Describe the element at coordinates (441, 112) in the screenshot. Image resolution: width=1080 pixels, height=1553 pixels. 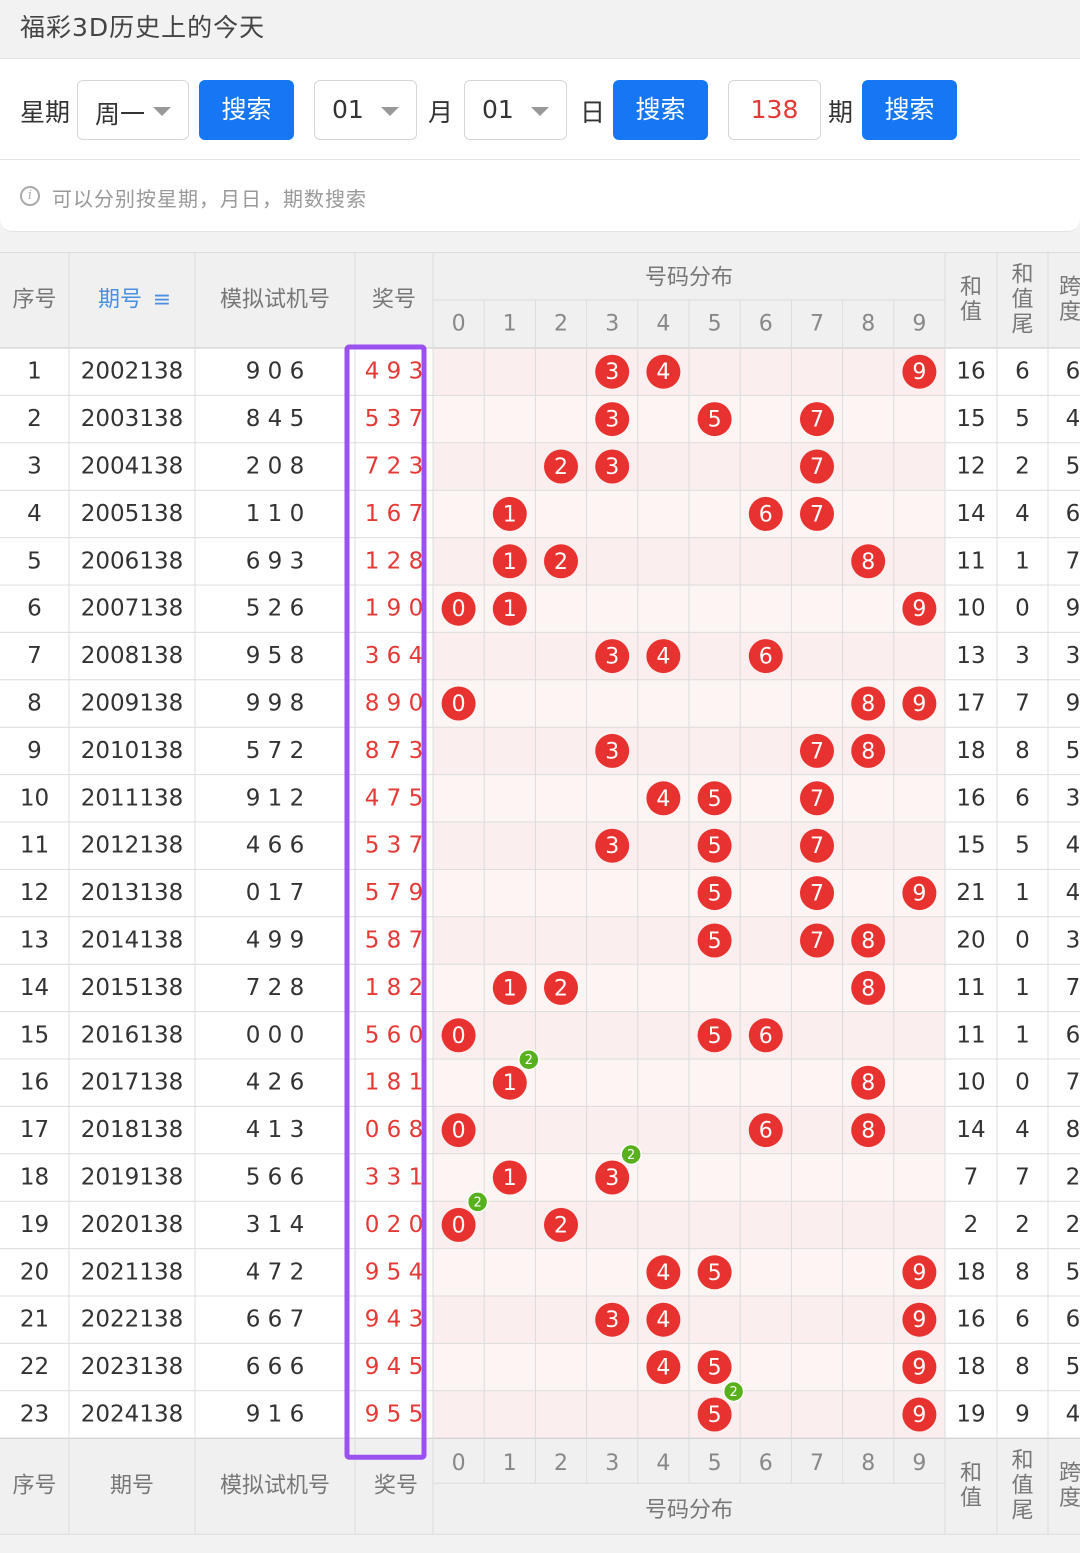
I see `month-label: 月` at that location.